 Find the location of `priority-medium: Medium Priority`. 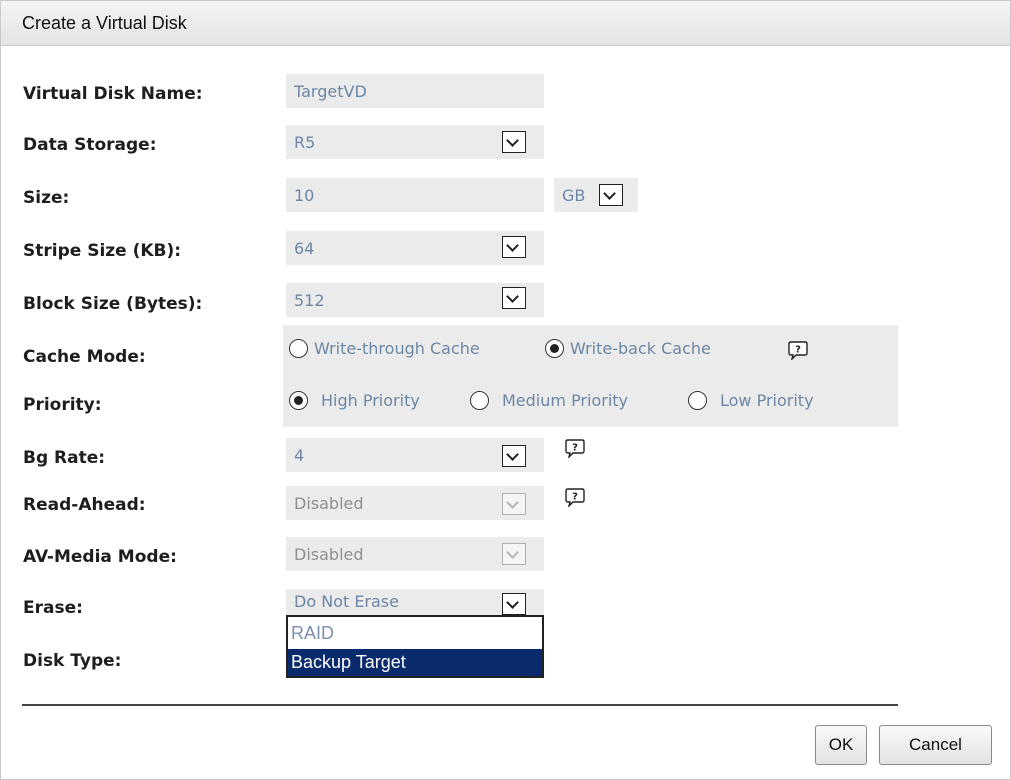

priority-medium: Medium Priority is located at coordinates (549, 400).